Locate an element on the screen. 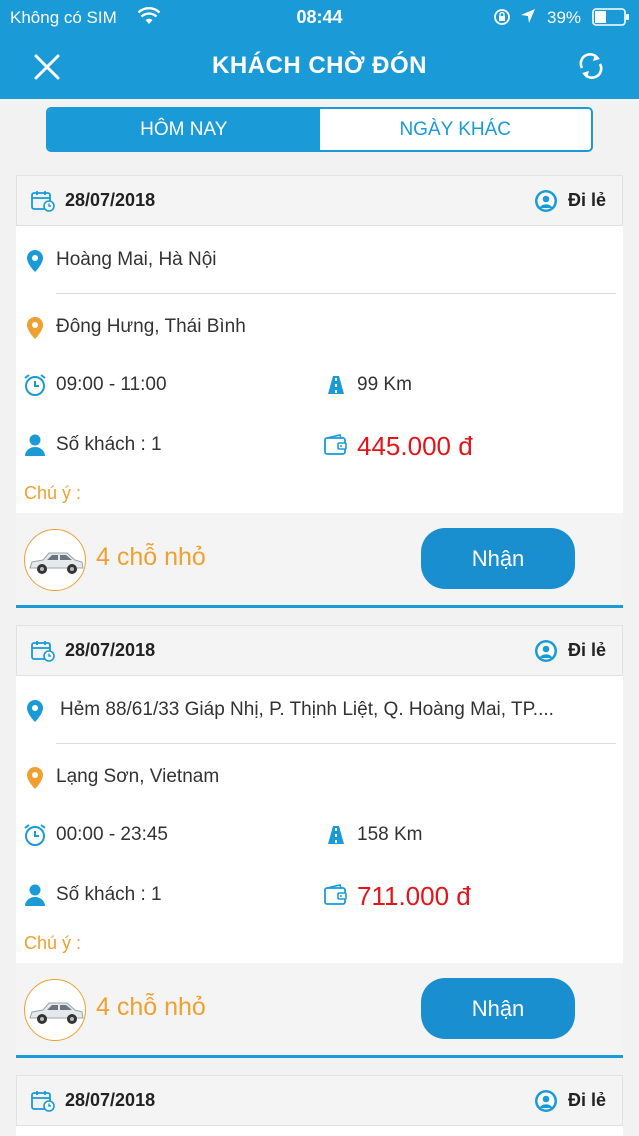  pickup-address: Hoàng Mai, Hà Nội is located at coordinates (136, 259).